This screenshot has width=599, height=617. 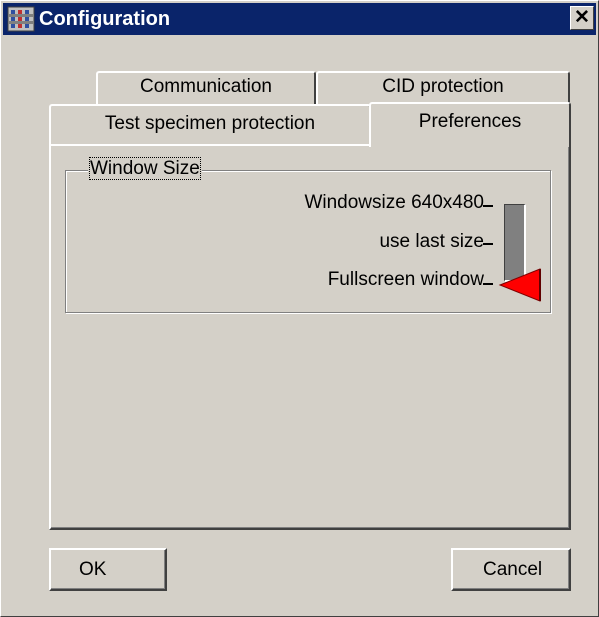 I want to click on ok-label: OK, so click(x=93, y=569).